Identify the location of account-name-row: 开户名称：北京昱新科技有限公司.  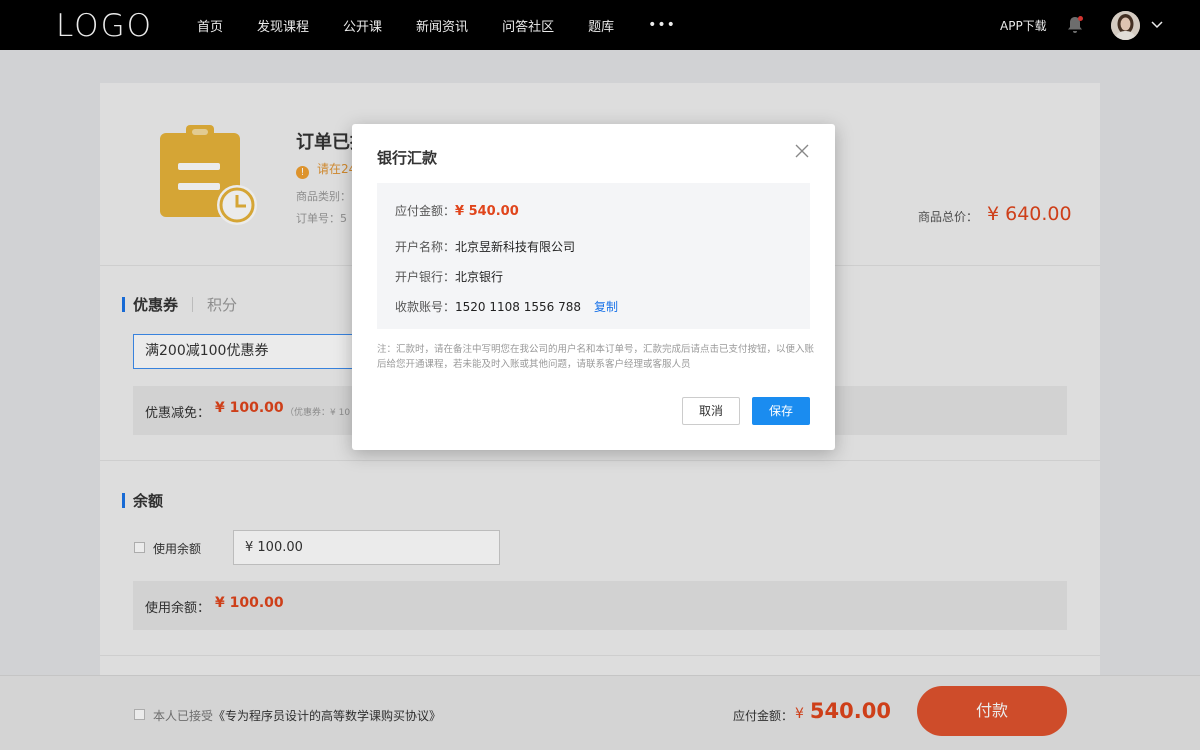
(485, 246).